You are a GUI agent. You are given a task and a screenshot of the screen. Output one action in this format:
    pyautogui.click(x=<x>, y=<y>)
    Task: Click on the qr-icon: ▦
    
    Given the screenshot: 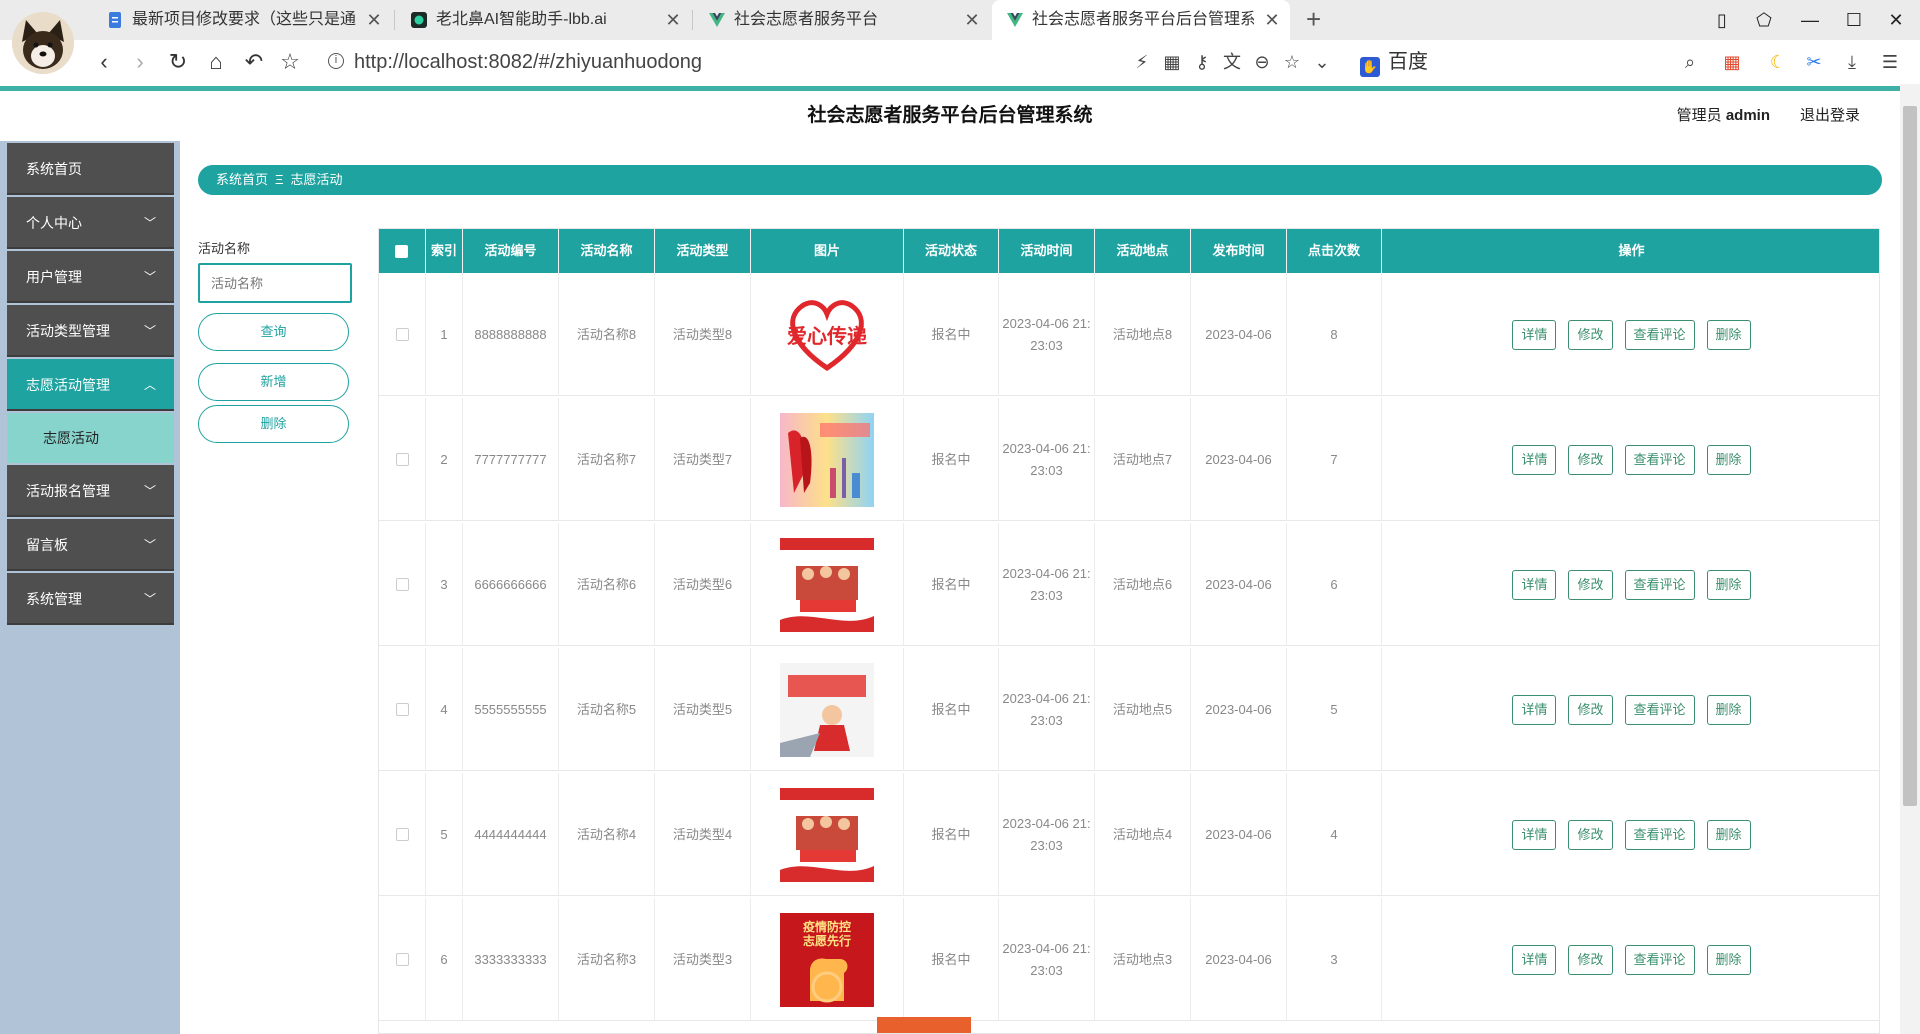 What is the action you would take?
    pyautogui.click(x=1172, y=62)
    